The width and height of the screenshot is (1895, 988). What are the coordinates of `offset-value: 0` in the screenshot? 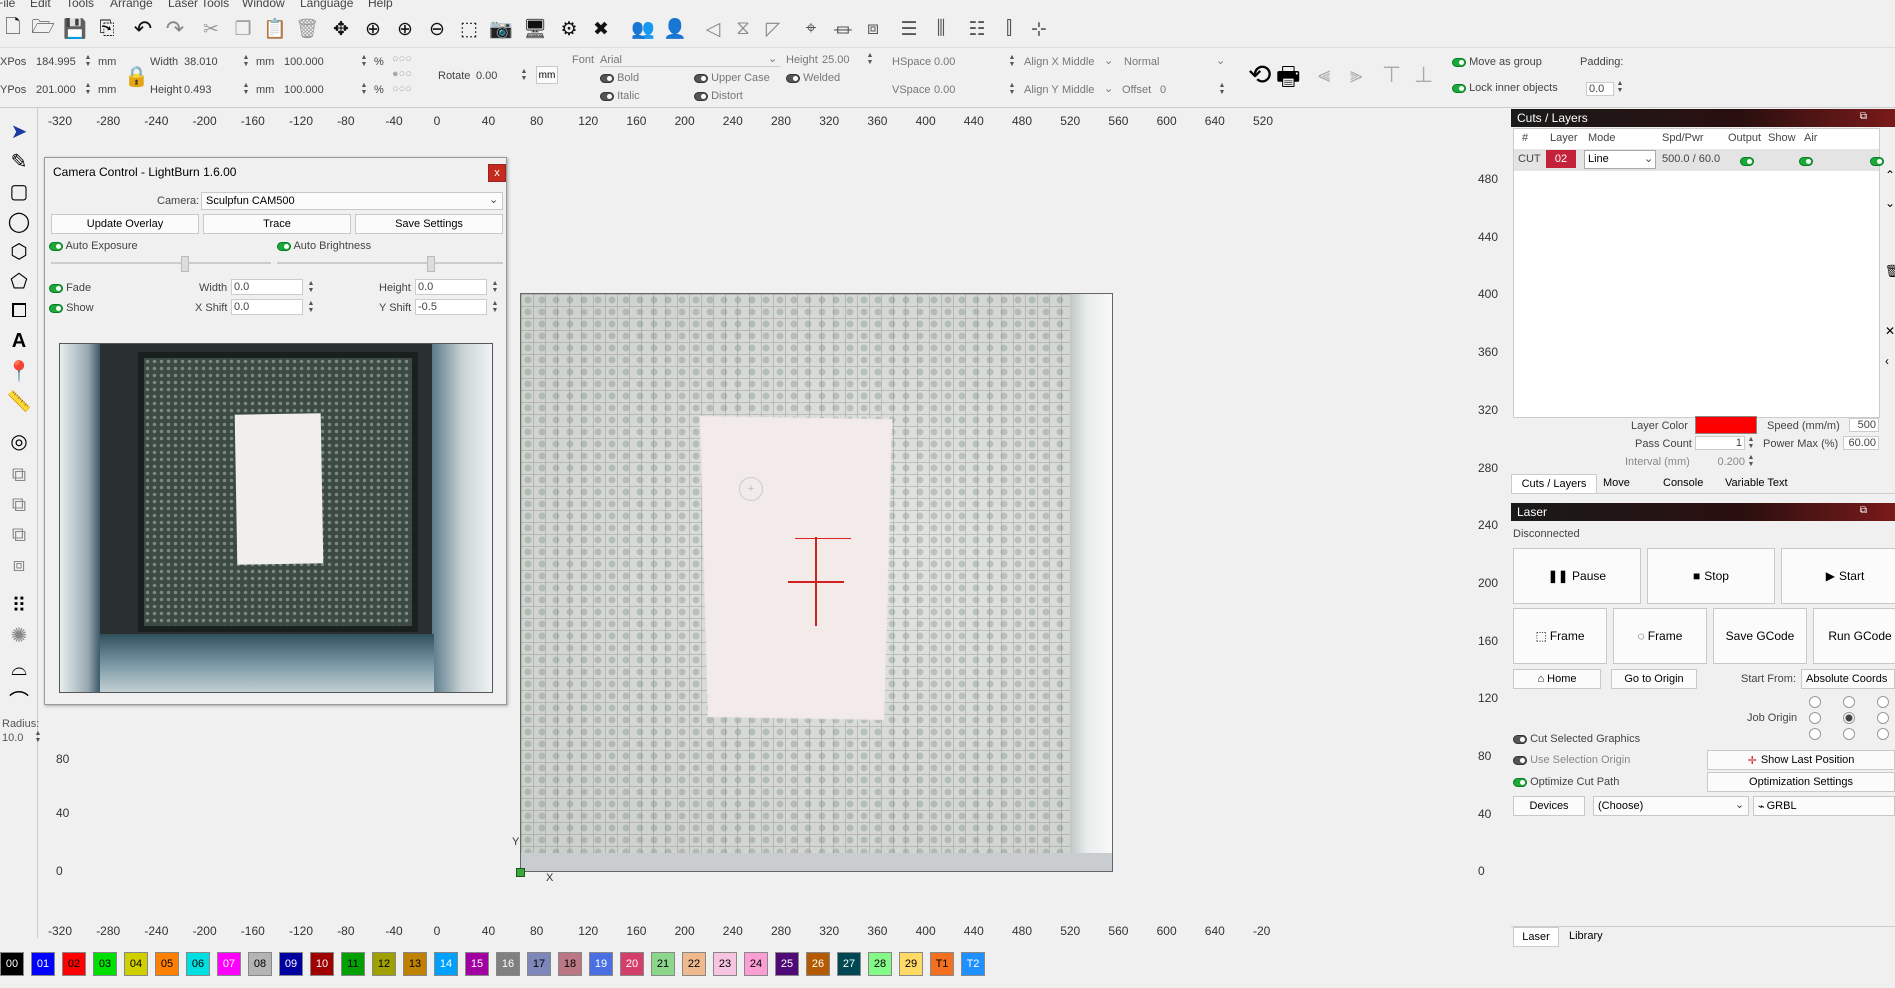 It's located at (1163, 90).